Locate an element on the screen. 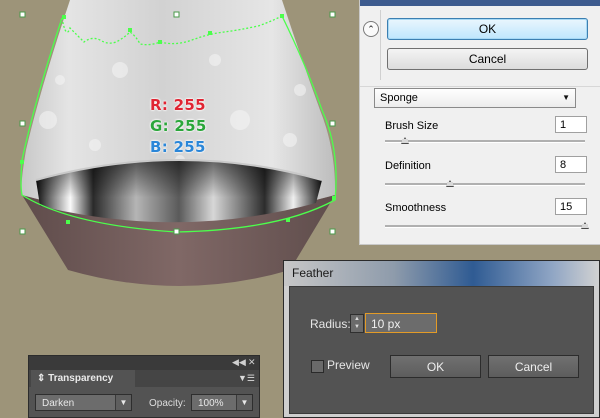 The image size is (600, 418). blend-mode-select: Darken ▼ is located at coordinates (83, 402).